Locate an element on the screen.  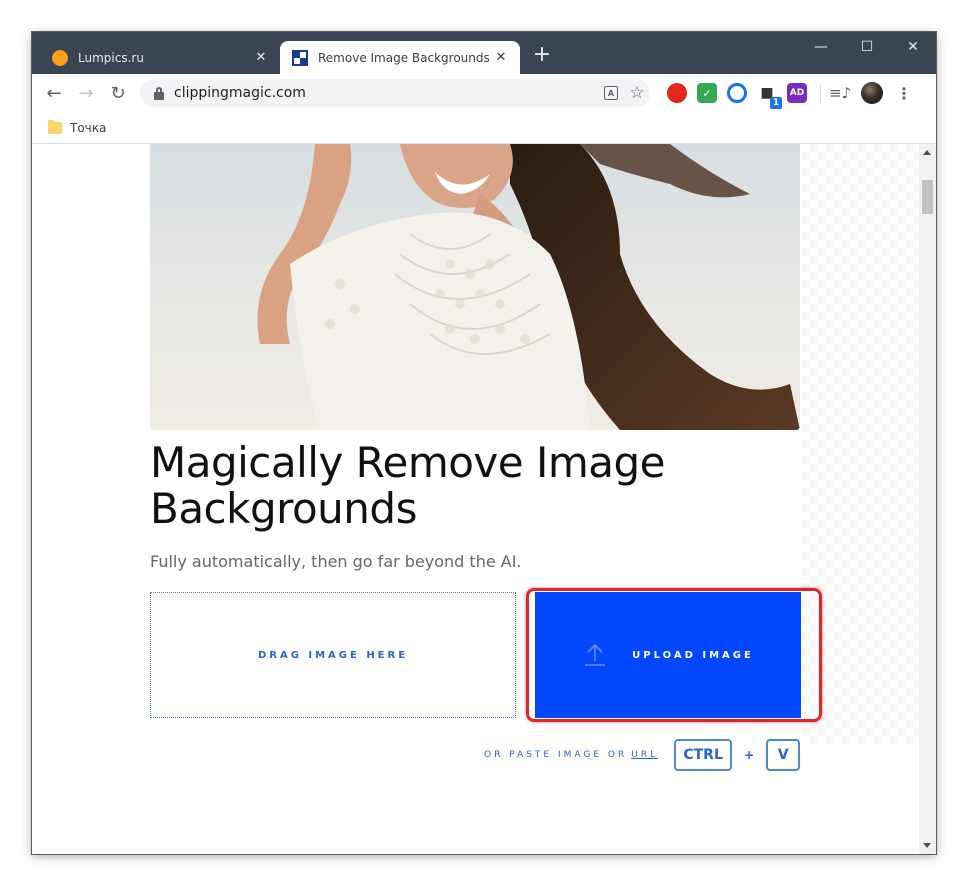
browser-toolbar: ← → ↻ clippingmagic.com A ☆ ✓ ■ 1 AD ≡♪ ⋮ is located at coordinates (484, 93).